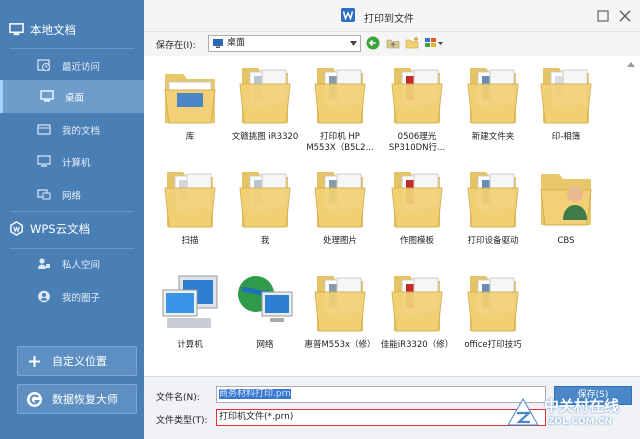 Image resolution: width=640 pixels, height=439 pixels. Describe the element at coordinates (417, 309) in the screenshot. I see `file-item: 佳能iR3320（修）` at that location.